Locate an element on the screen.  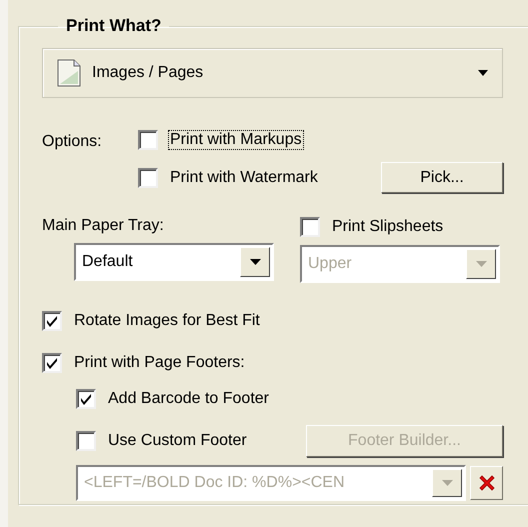
options-label: Options: is located at coordinates (72, 142).